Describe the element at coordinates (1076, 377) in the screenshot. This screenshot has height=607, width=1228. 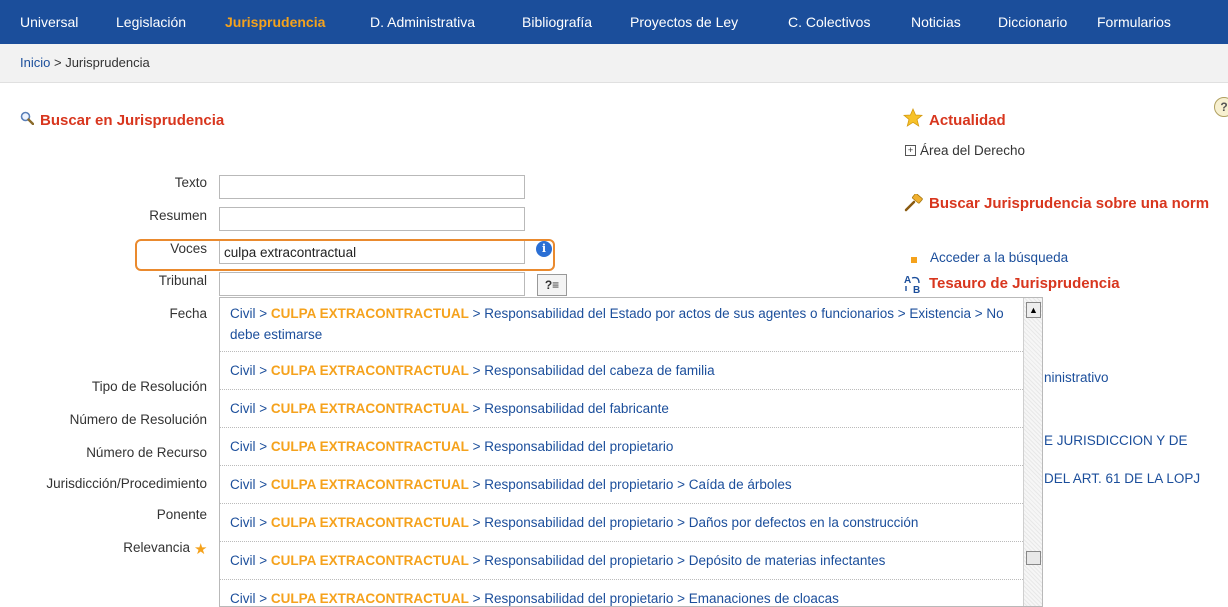
I see `tesauro-item-partial: ninistrativo` at that location.